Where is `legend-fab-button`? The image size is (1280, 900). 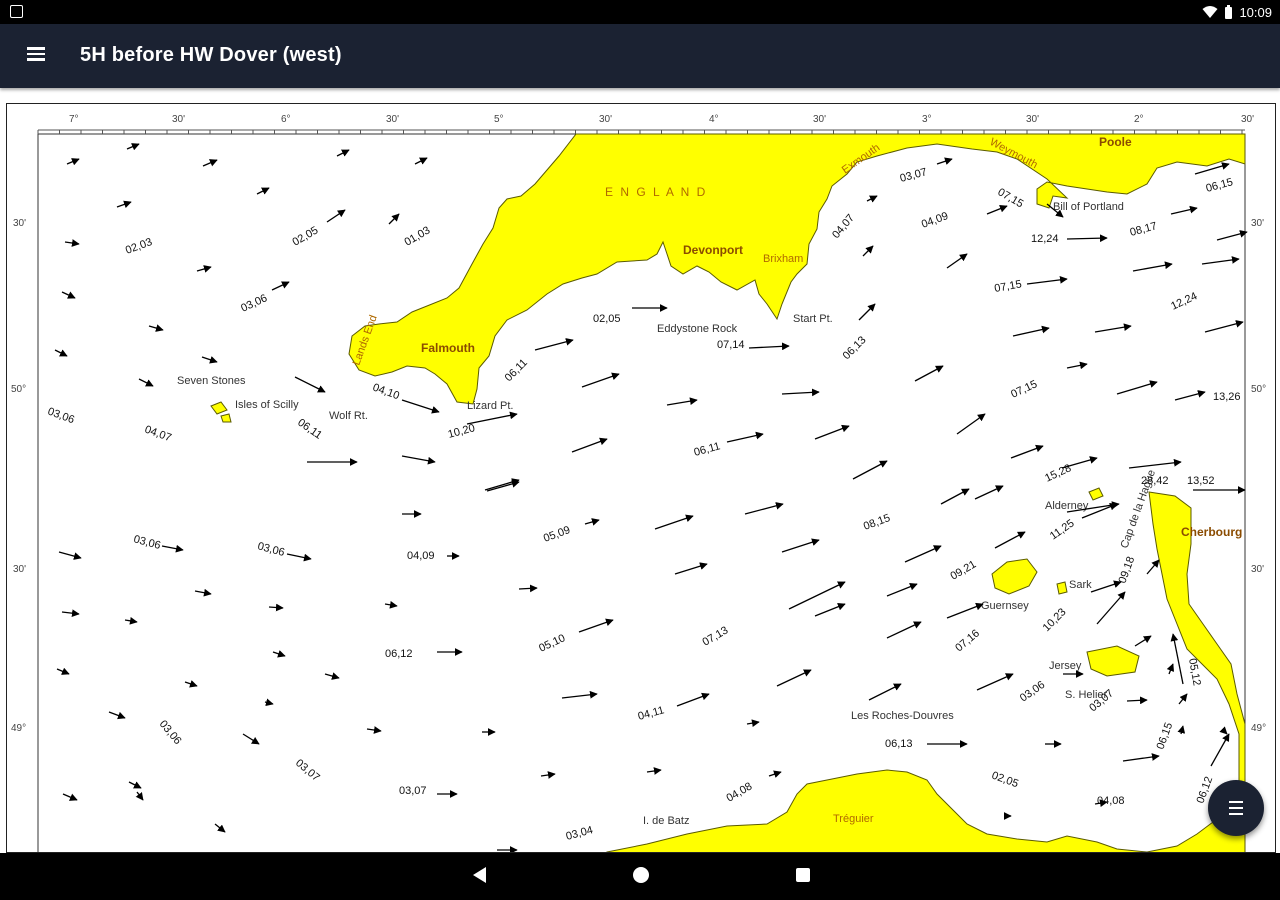
legend-fab-button is located at coordinates (1236, 808).